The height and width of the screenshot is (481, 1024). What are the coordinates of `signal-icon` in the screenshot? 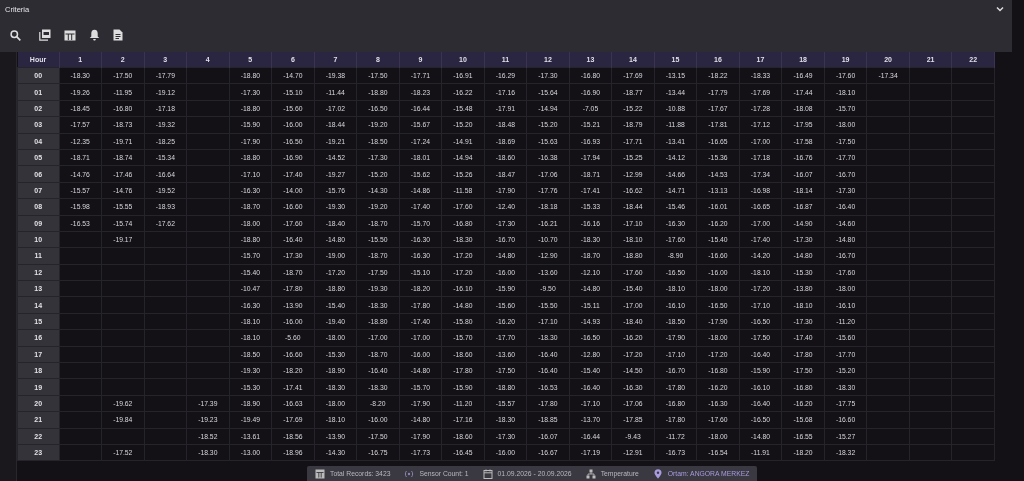 It's located at (409, 473).